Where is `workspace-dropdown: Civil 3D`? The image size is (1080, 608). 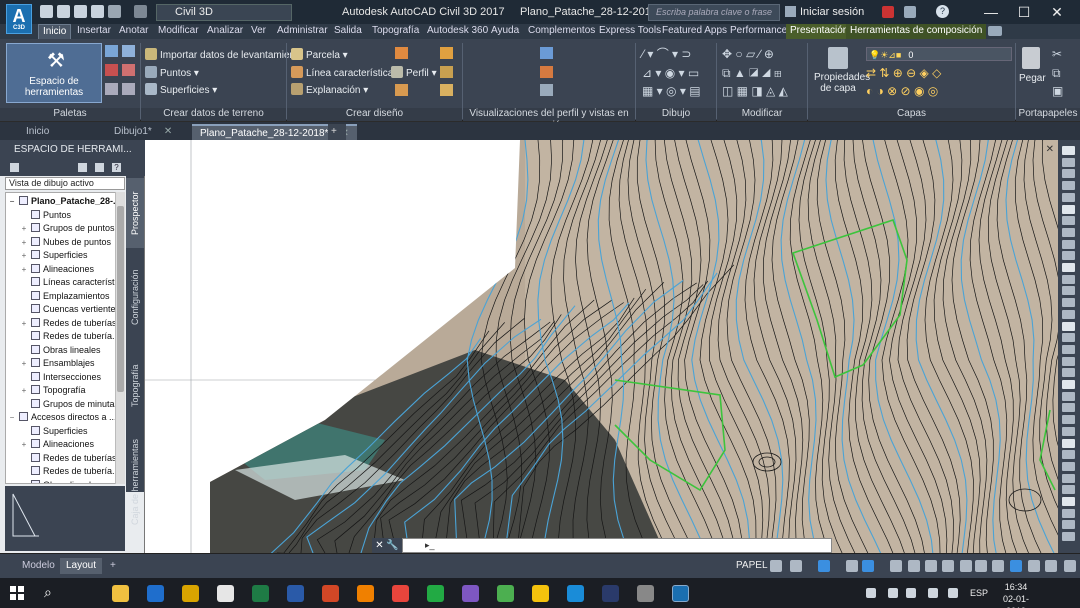 workspace-dropdown: Civil 3D is located at coordinates (224, 12).